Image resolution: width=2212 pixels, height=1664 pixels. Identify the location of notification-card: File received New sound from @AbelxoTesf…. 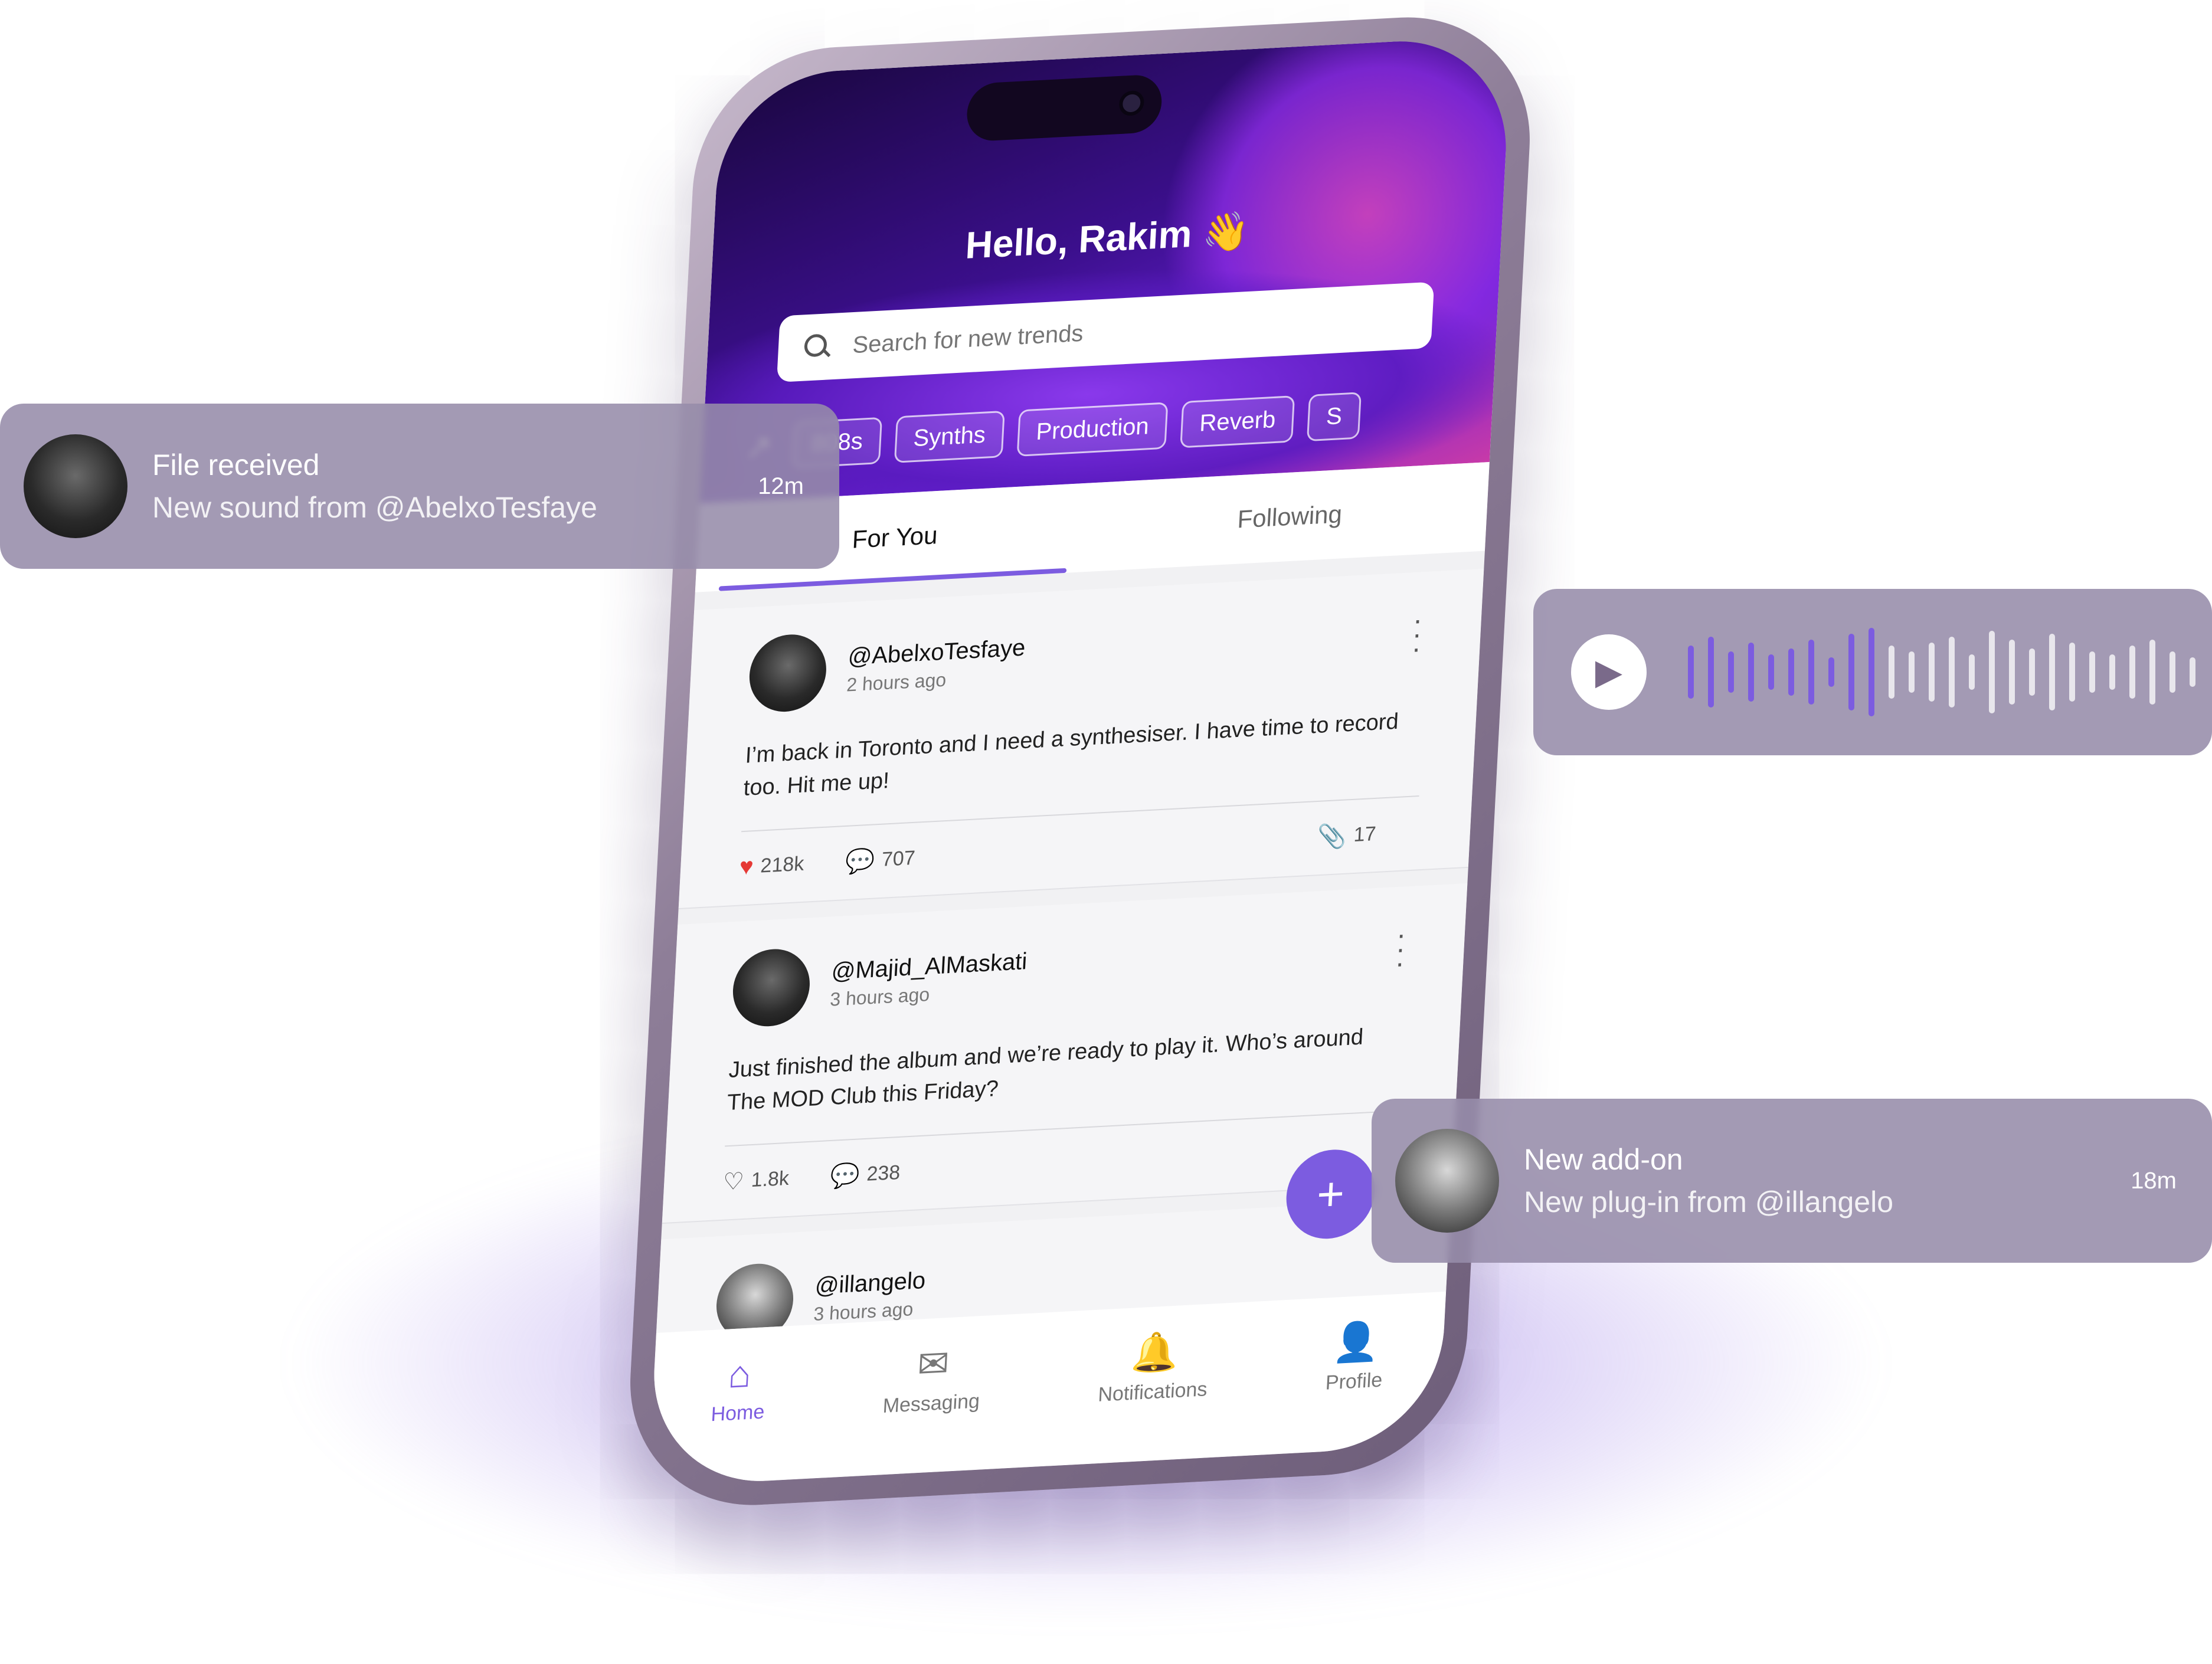
(419, 486).